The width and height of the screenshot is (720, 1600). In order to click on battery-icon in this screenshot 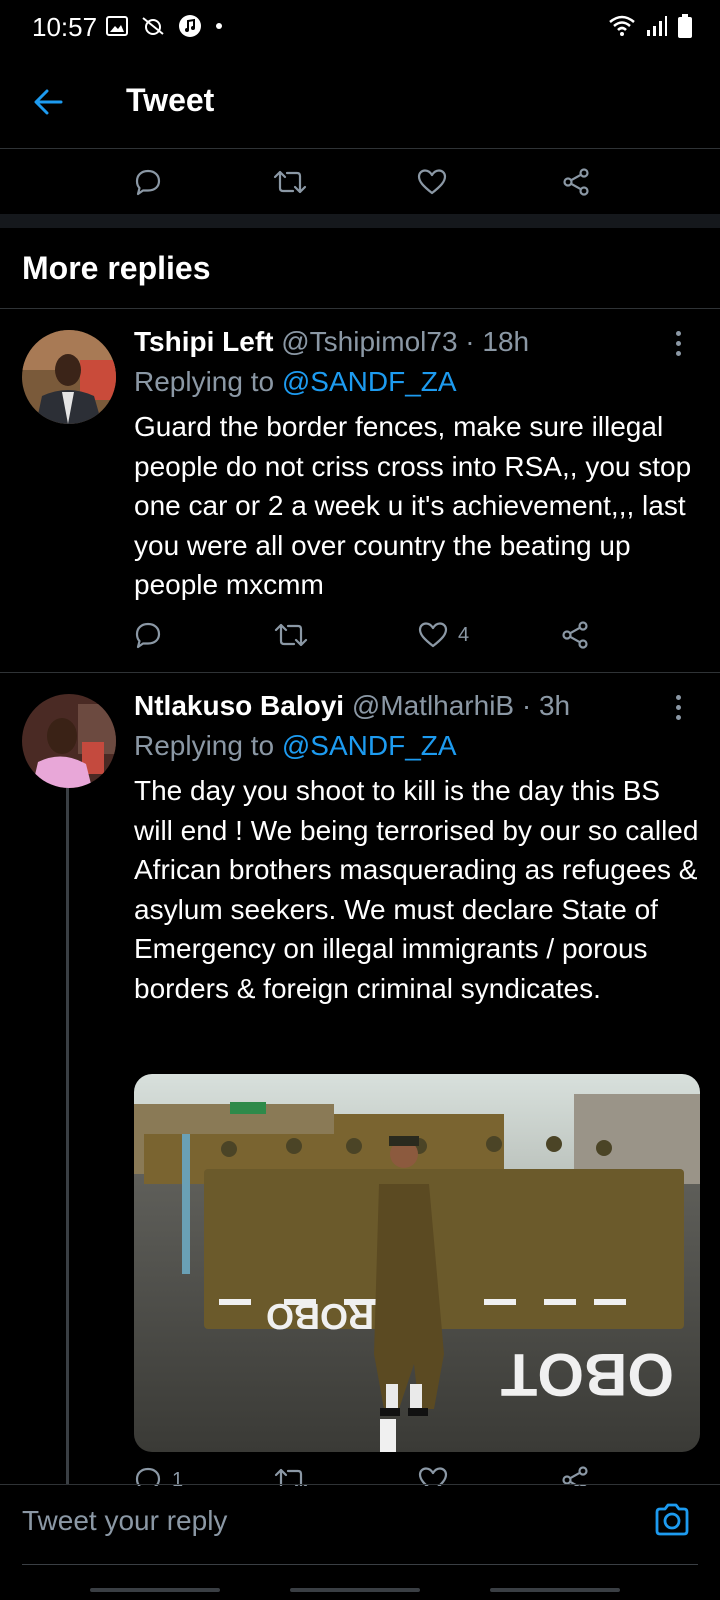, I will do `click(685, 26)`.